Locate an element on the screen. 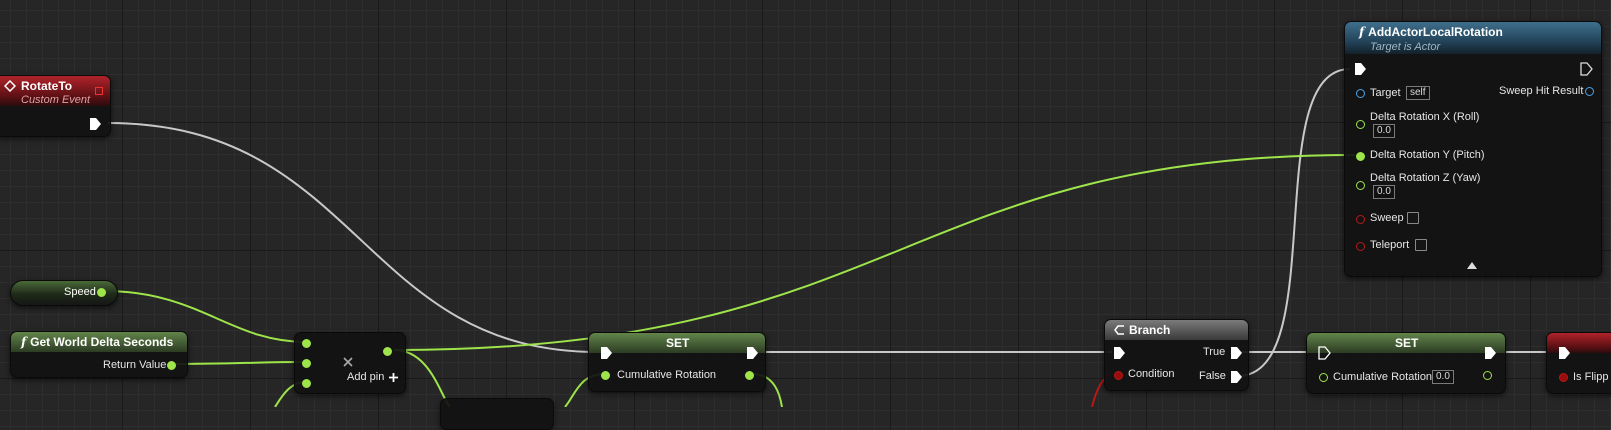 The width and height of the screenshot is (1611, 430). get-world-delta-seconds-node: f Get World Delta Seconds Return Value is located at coordinates (99, 354).